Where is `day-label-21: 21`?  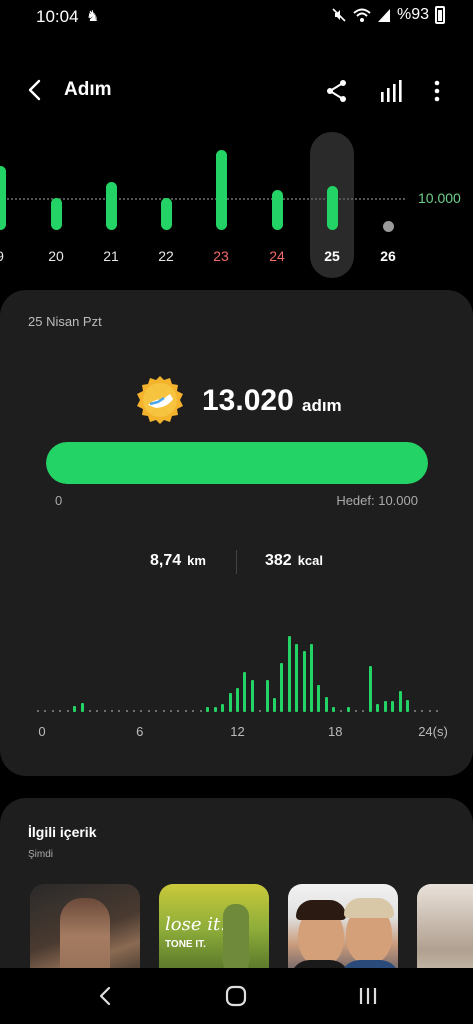
day-label-21: 21 is located at coordinates (111, 256).